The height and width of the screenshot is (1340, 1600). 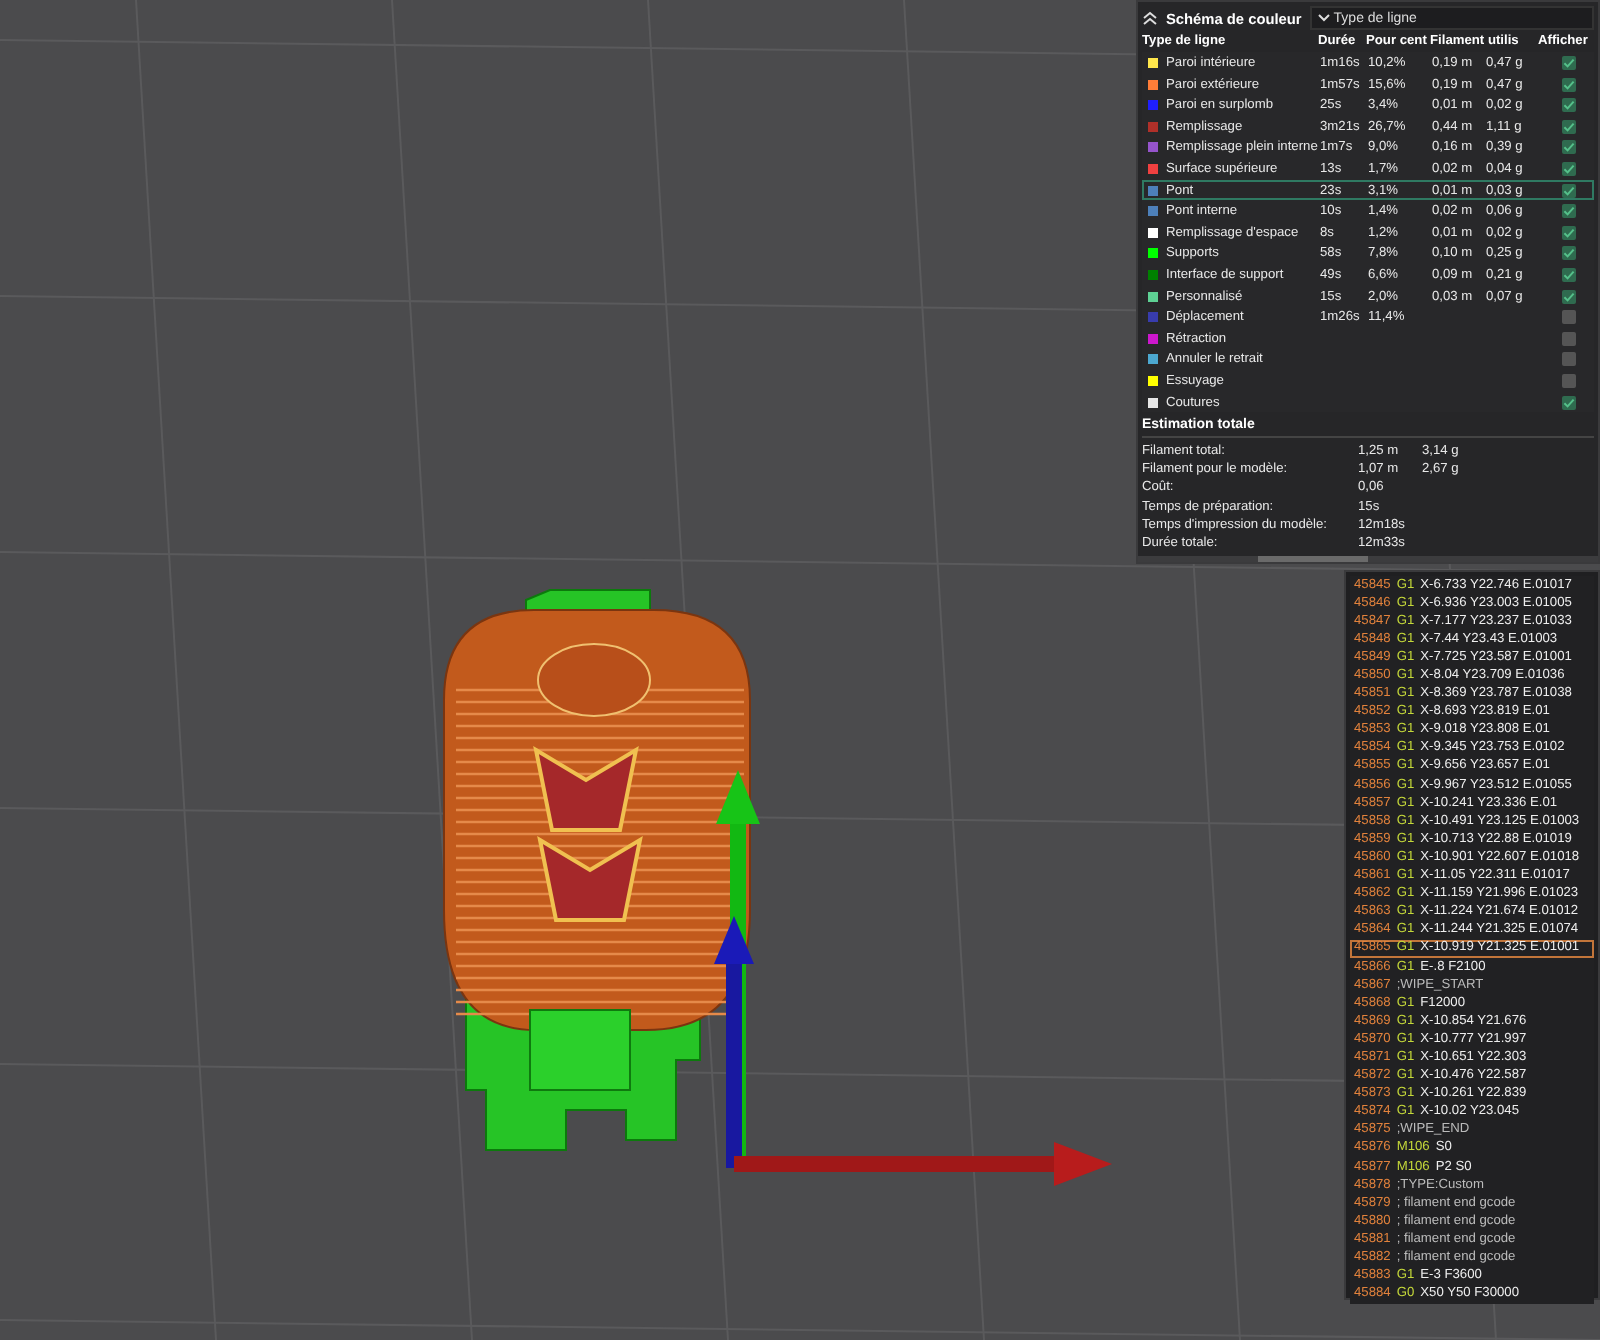 What do you see at coordinates (1150, 18) in the screenshot?
I see `collapse-icon` at bounding box center [1150, 18].